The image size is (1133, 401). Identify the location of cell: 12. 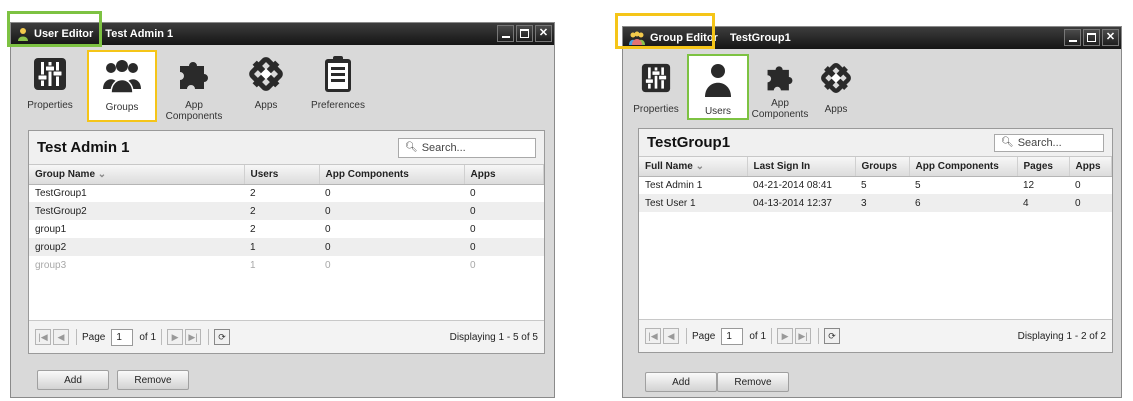
(1029, 185).